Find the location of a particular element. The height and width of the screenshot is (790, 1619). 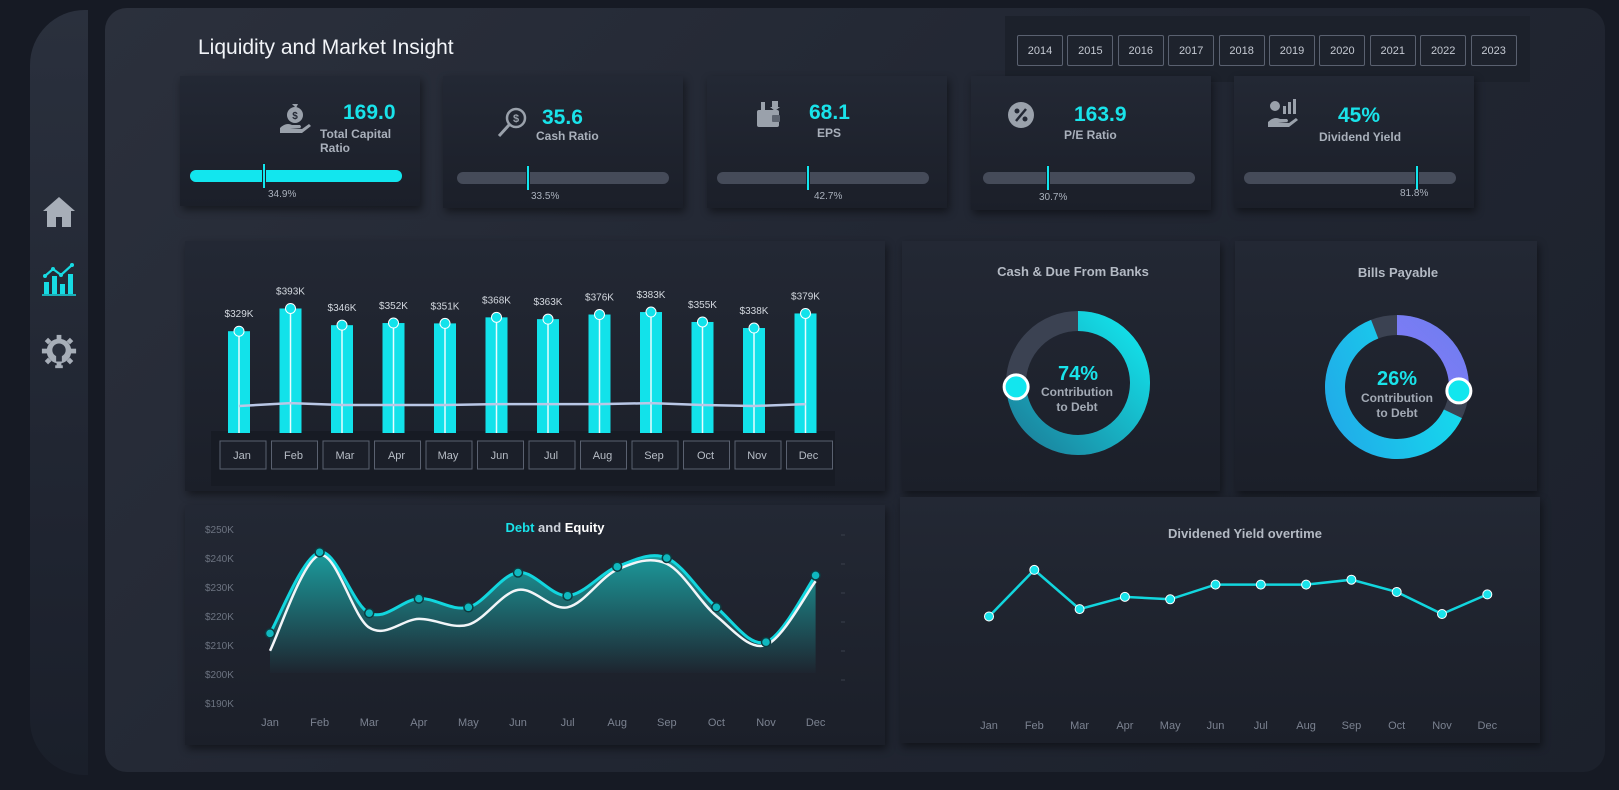

x-tick-label: Dec is located at coordinates (816, 723).